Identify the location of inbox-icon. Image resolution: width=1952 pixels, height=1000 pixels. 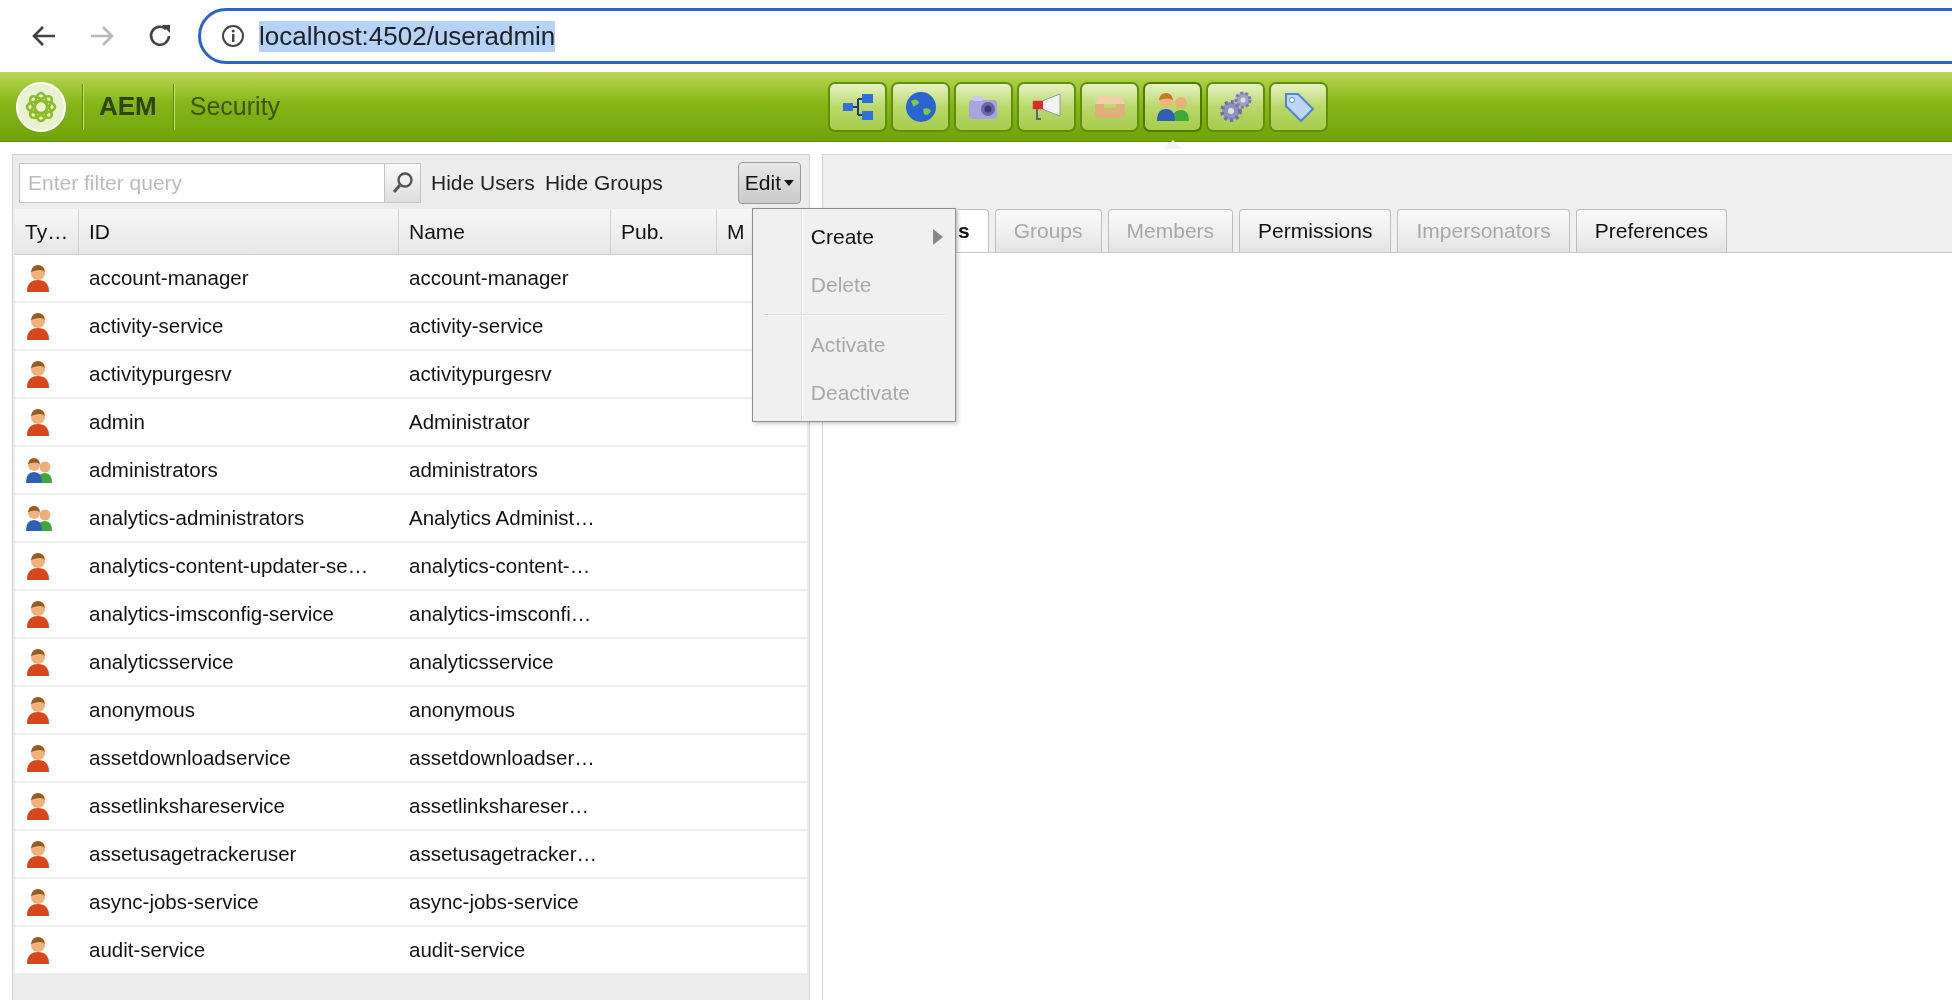
(1109, 106).